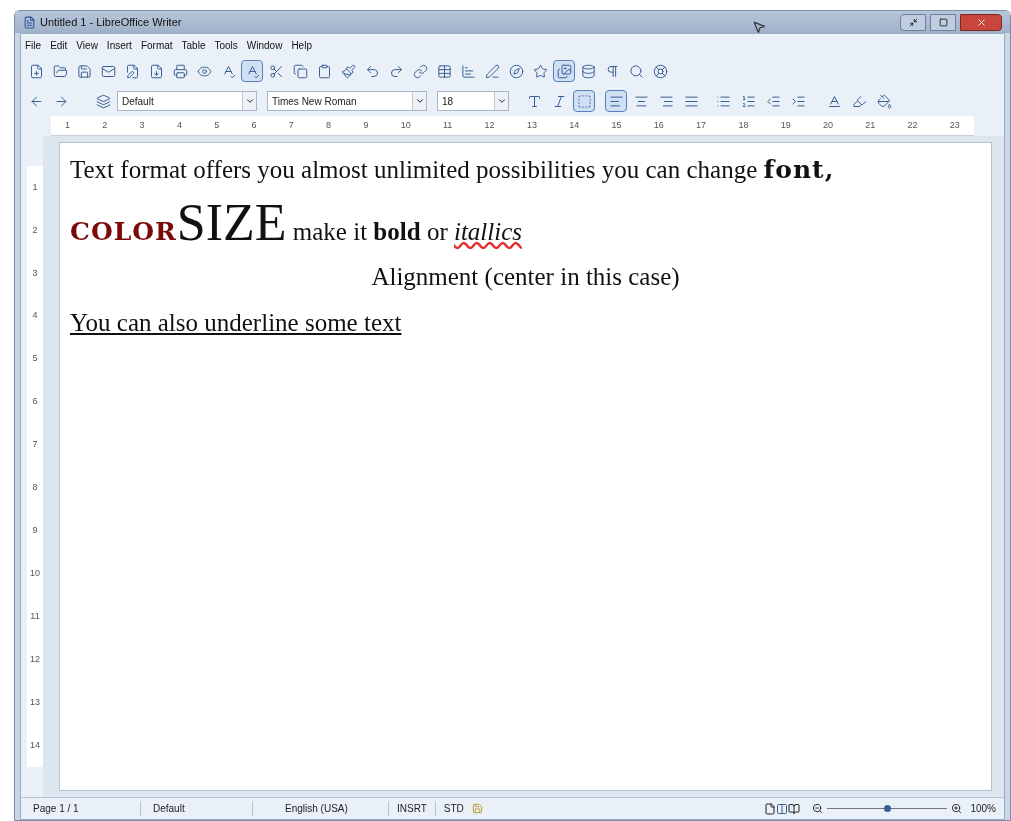 The height and width of the screenshot is (821, 1011). I want to click on zoom-in-icon, so click(957, 808).